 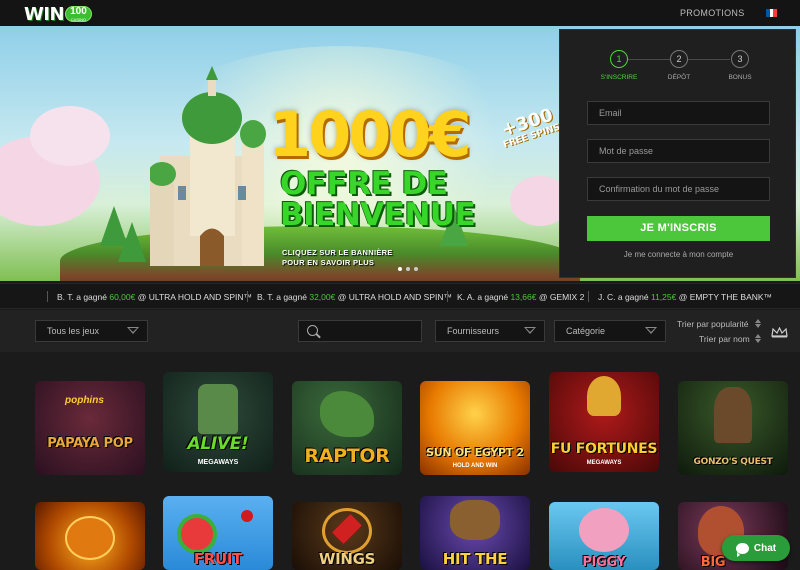 What do you see at coordinates (218, 422) in the screenshot?
I see `game-tile-alive: ALIVE! MEGAWAYS` at bounding box center [218, 422].